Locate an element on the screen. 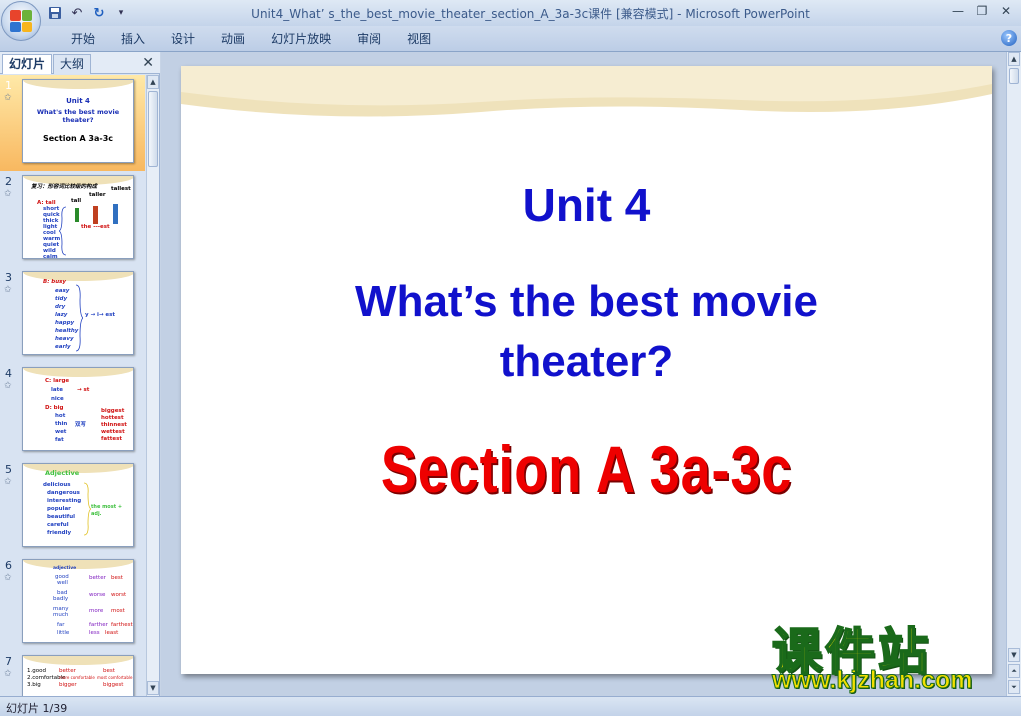  thumbnail-wave is located at coordinates (78, 564).